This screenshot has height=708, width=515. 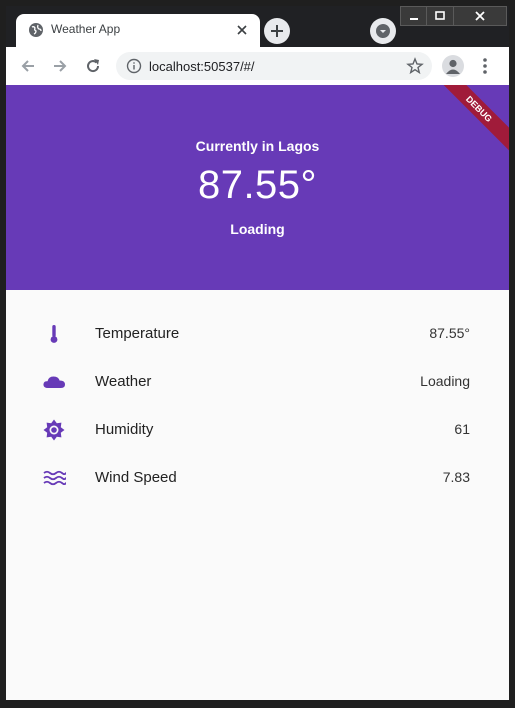 I want to click on list-item-label: Weather, so click(x=123, y=381).